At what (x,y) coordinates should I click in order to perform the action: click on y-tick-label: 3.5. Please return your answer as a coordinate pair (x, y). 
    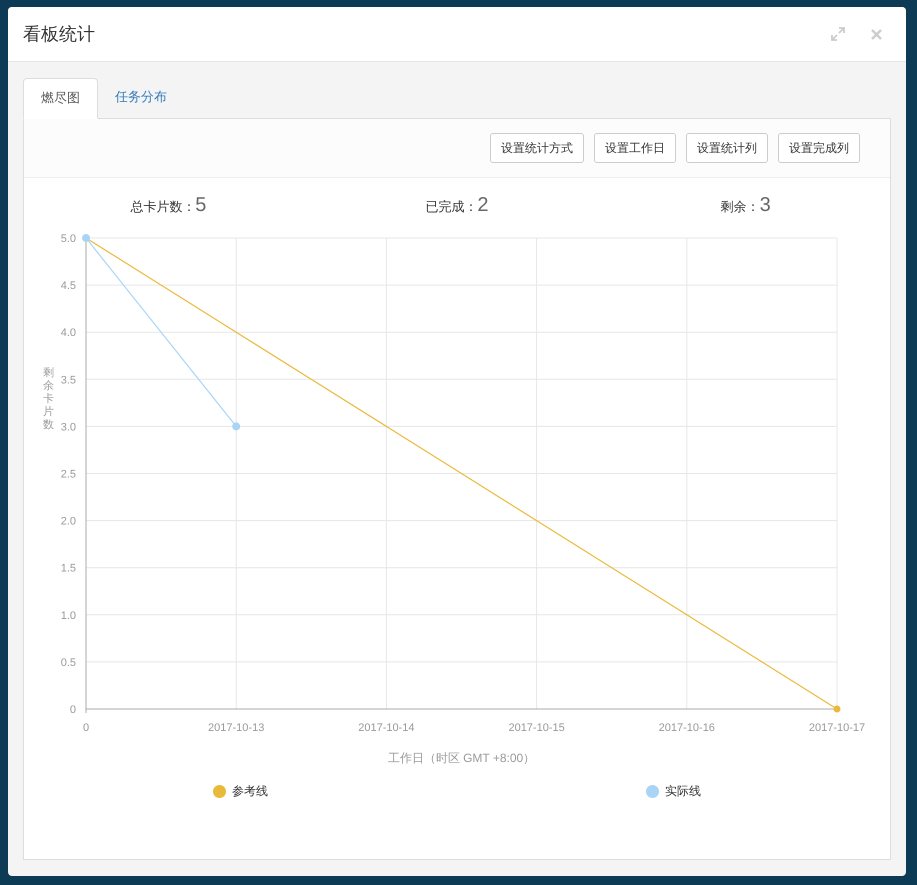
    Looking at the image, I should click on (68, 380).